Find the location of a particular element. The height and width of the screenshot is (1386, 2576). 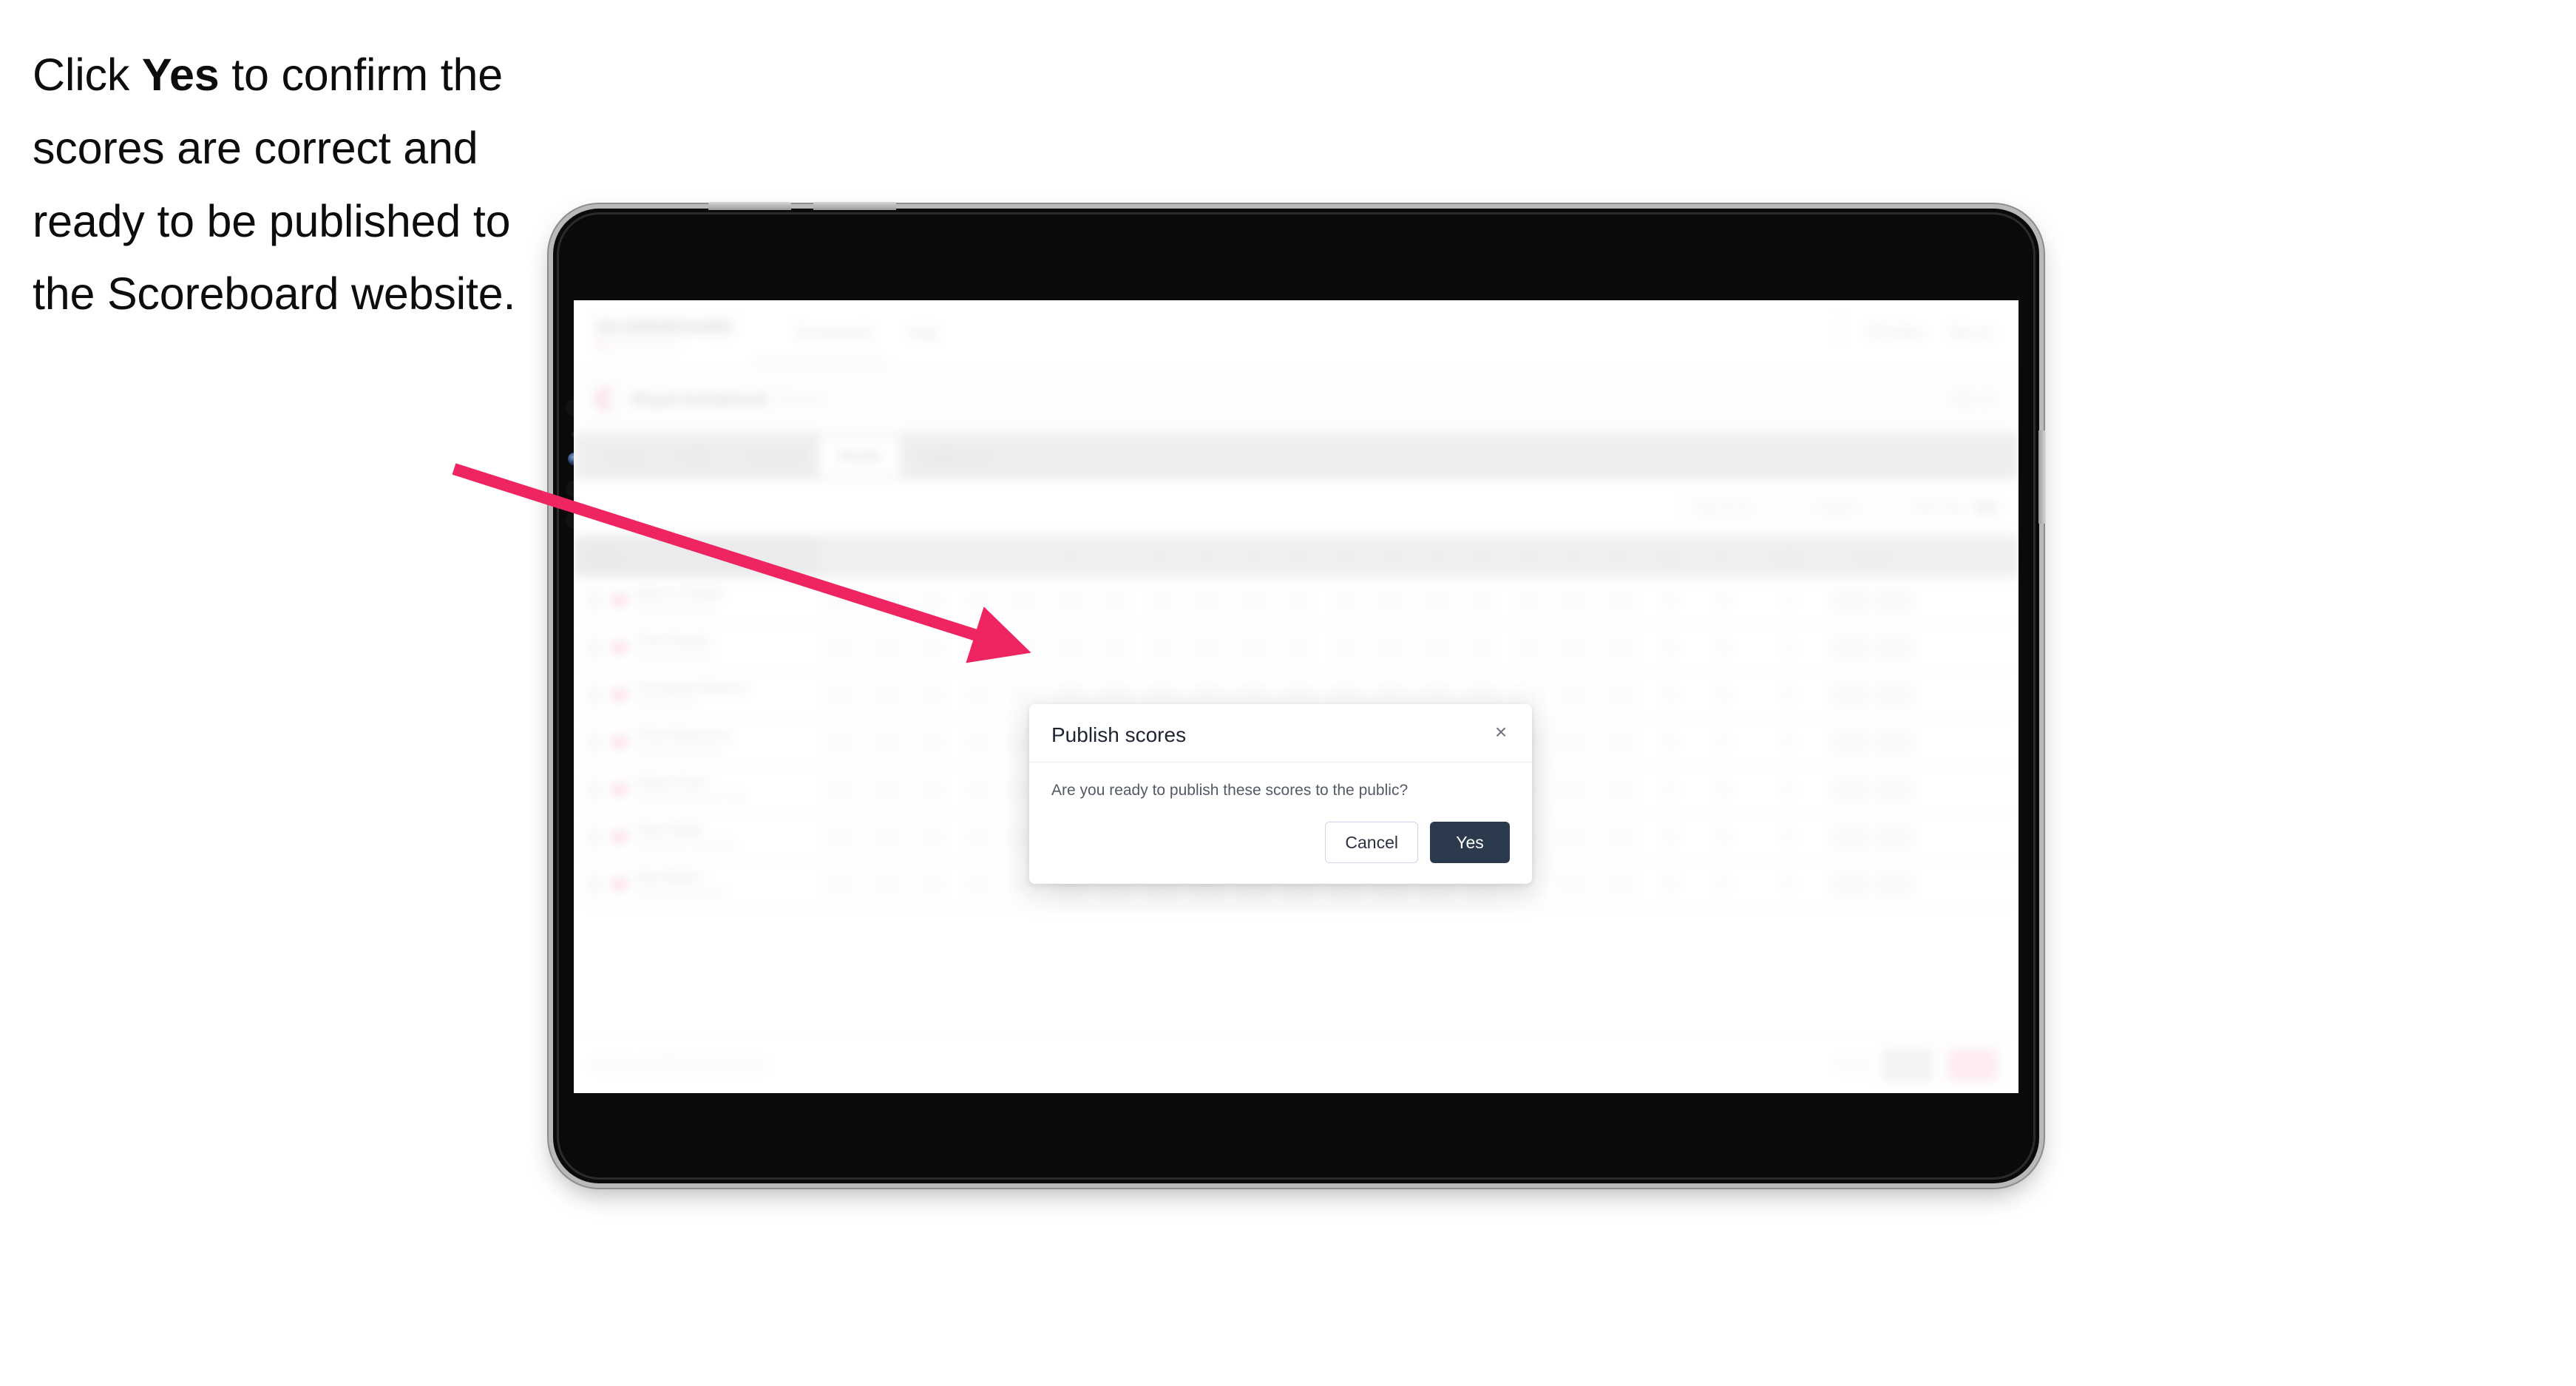

caption-pre: Click is located at coordinates (87, 75).